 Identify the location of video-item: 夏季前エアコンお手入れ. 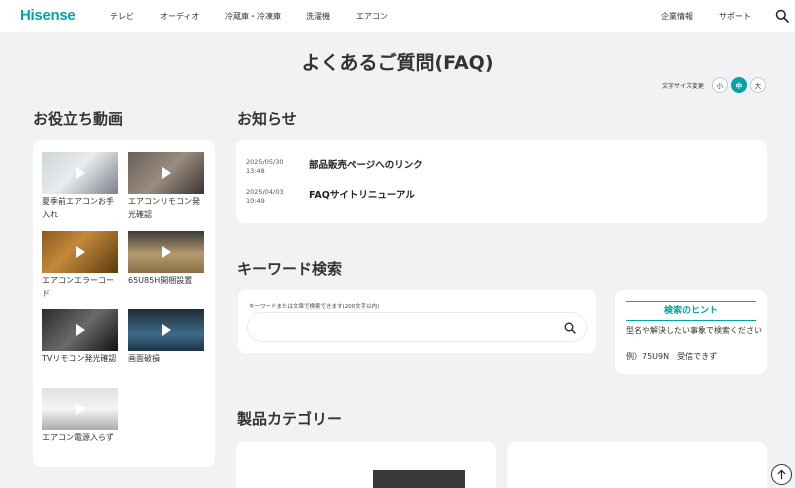
(80, 186).